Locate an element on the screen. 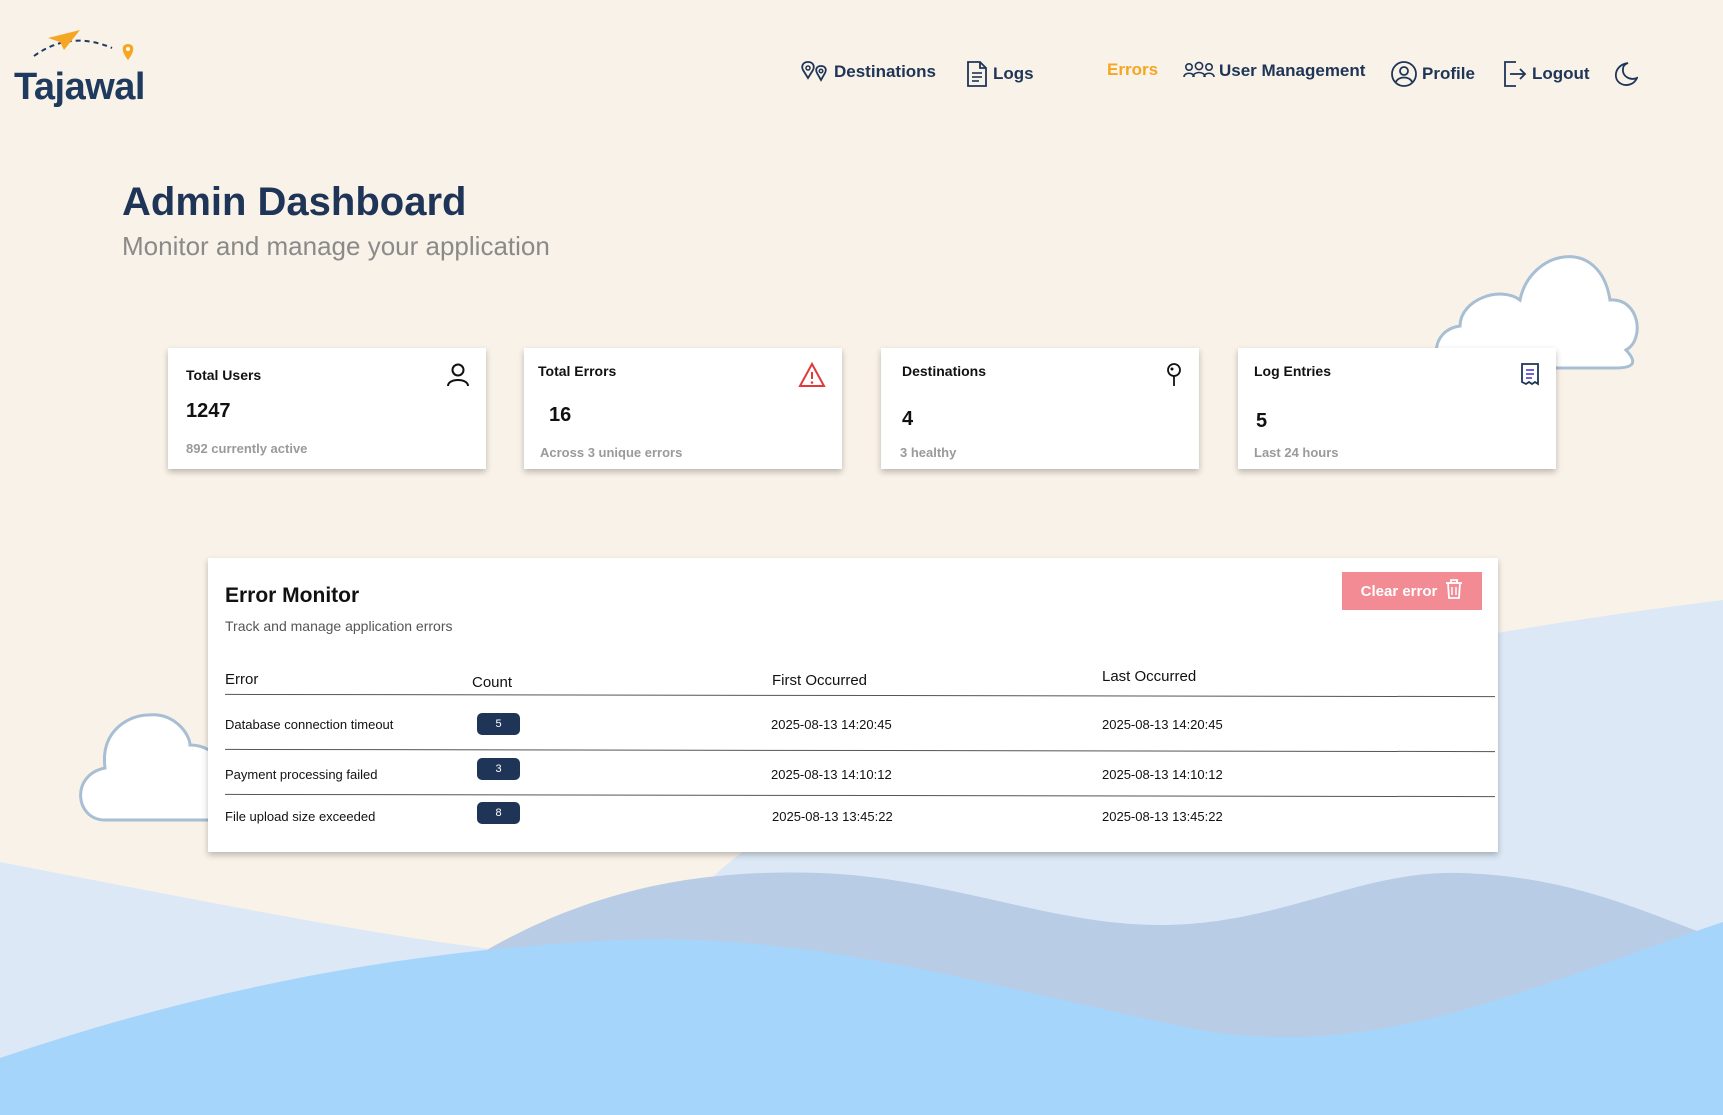 The height and width of the screenshot is (1115, 1723). cloud-left-icon is located at coordinates (151, 767).